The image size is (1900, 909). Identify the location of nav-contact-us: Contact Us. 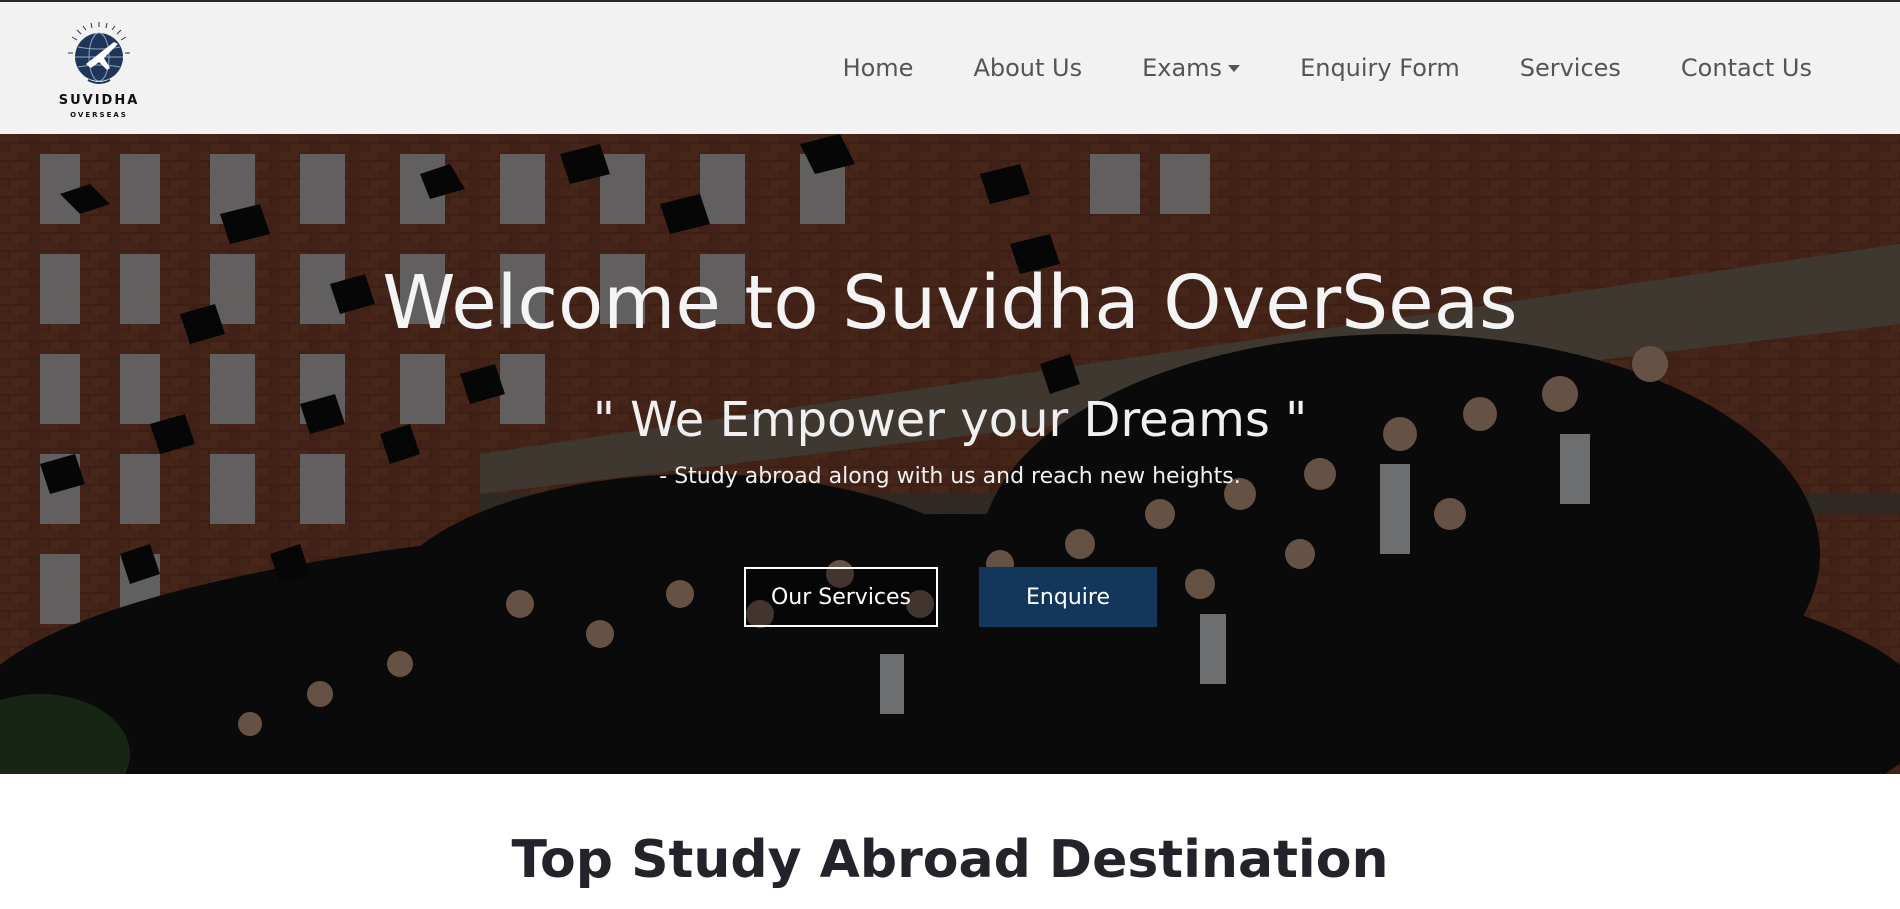
(1731, 68).